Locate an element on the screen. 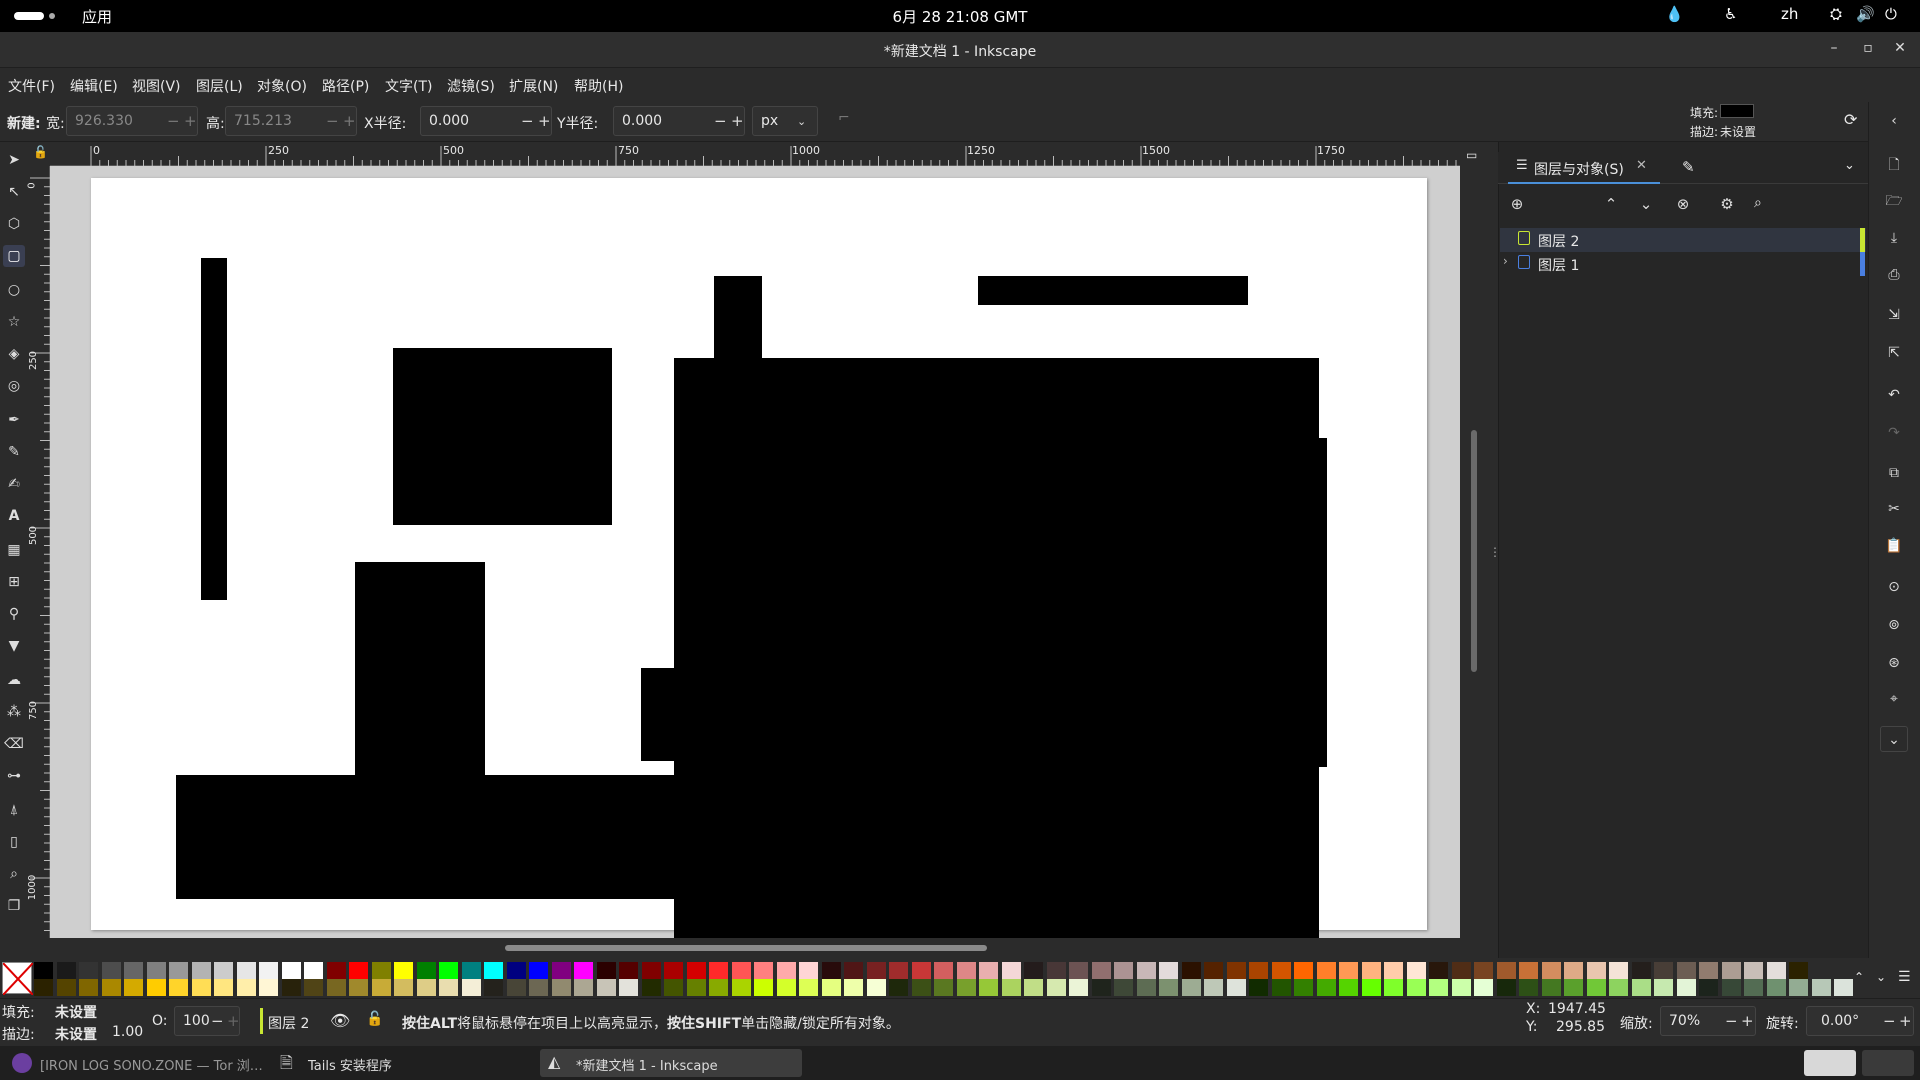 This screenshot has width=1920, height=1080. horizontal-scrollbar-thumb is located at coordinates (746, 948).